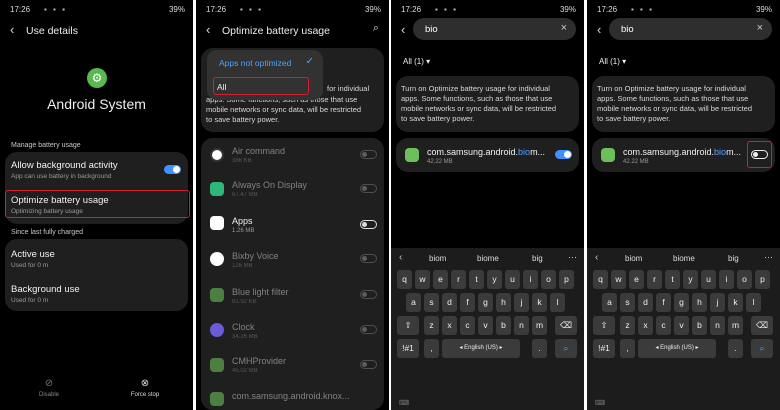  I want to click on list-item: Air command 386 KB, so click(292, 157).